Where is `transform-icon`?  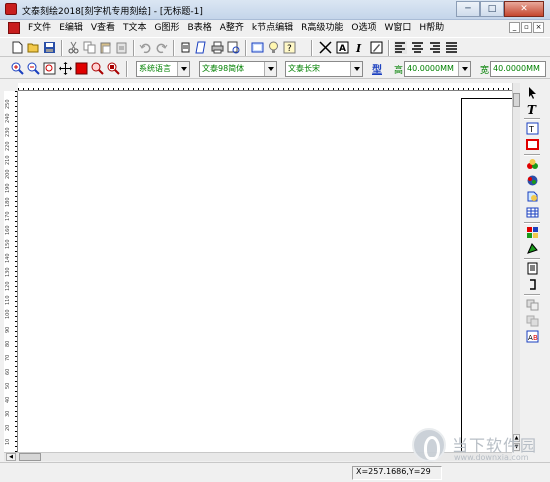 transform-icon is located at coordinates (325, 47).